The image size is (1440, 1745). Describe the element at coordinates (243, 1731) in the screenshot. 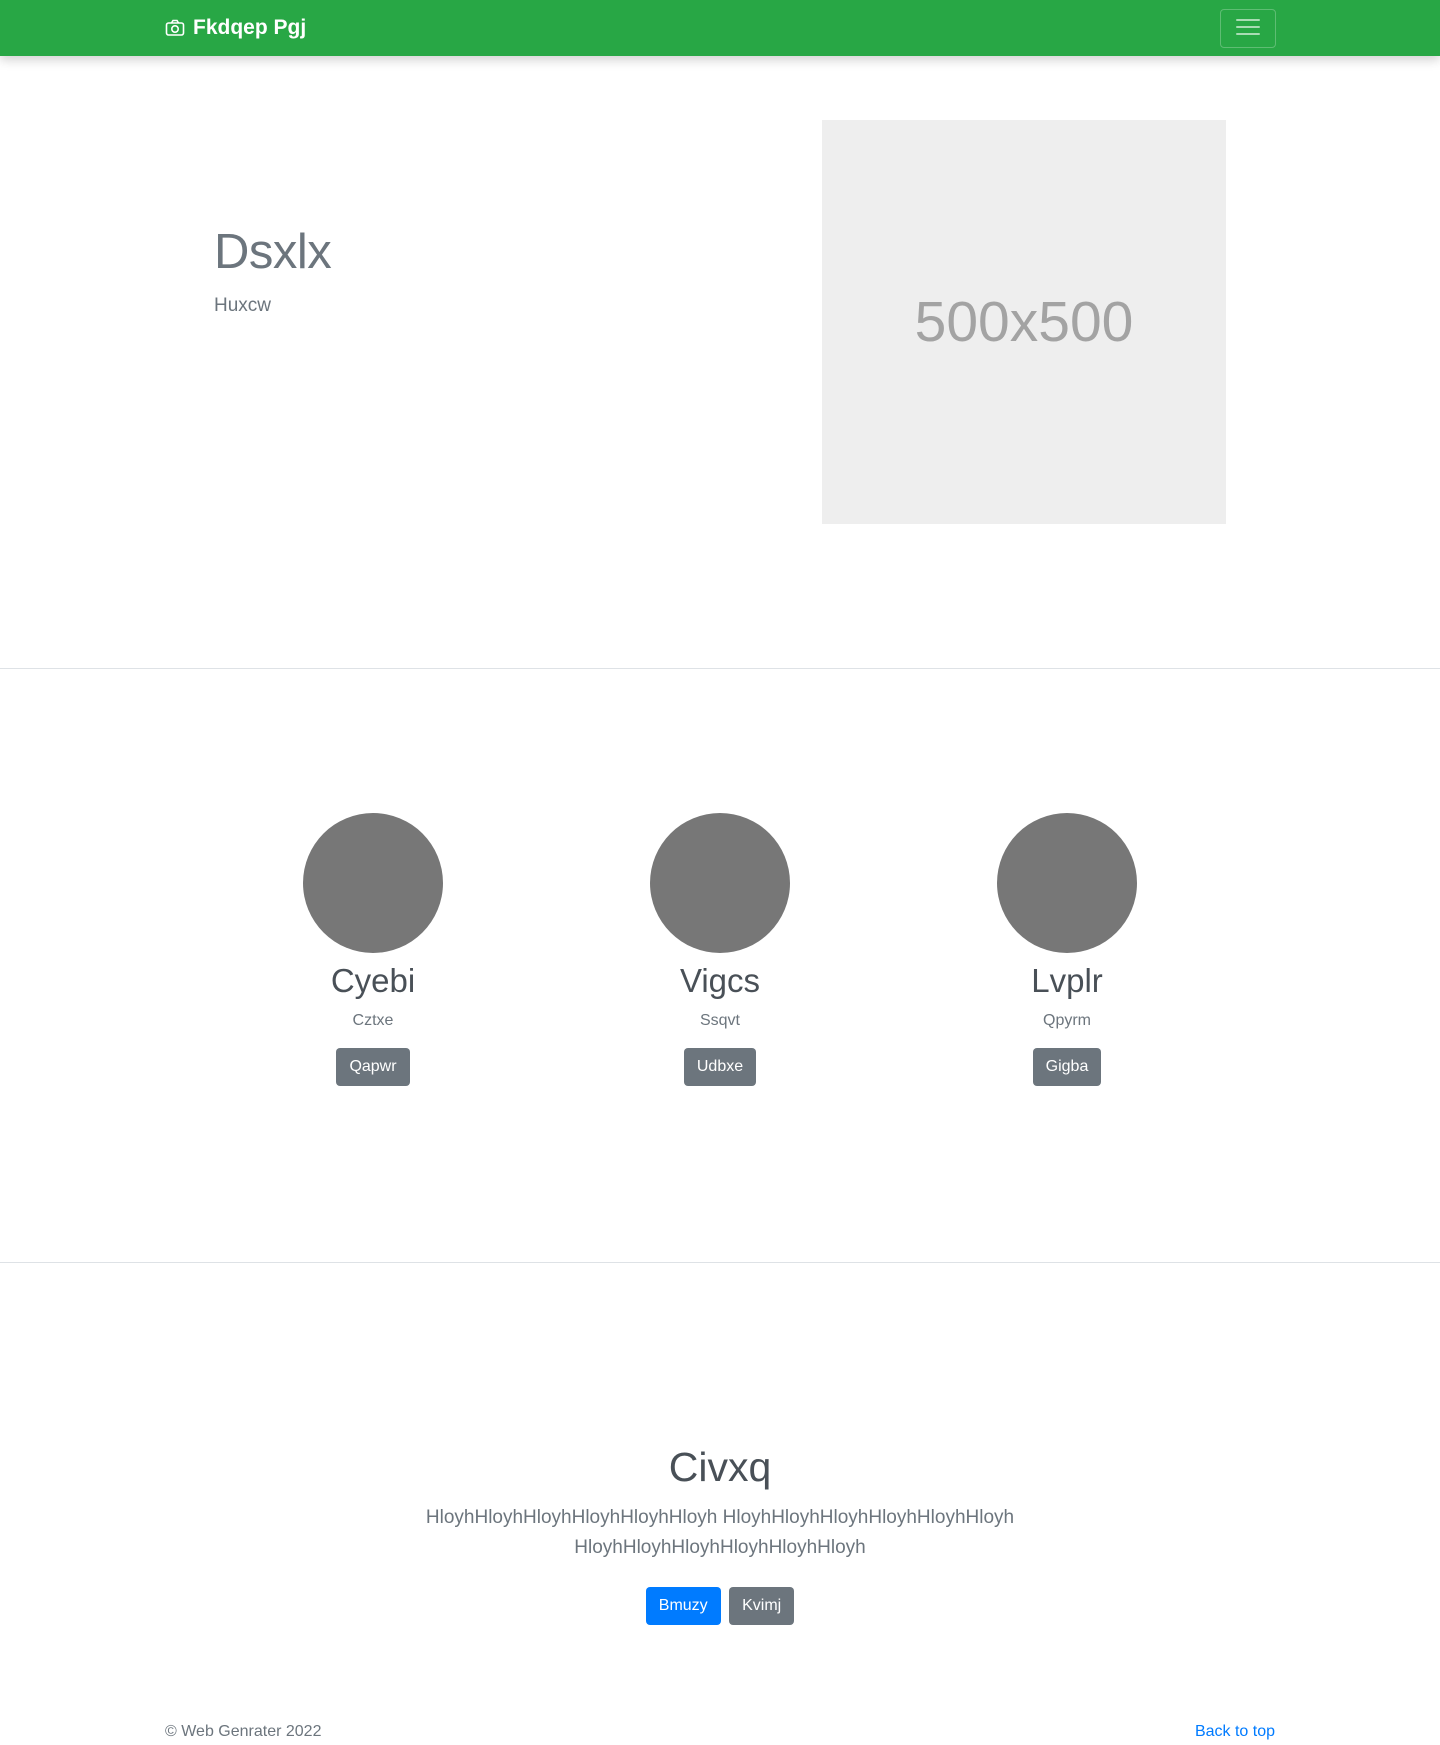

I see `footer-copyright: © Web Genrater 2022` at that location.